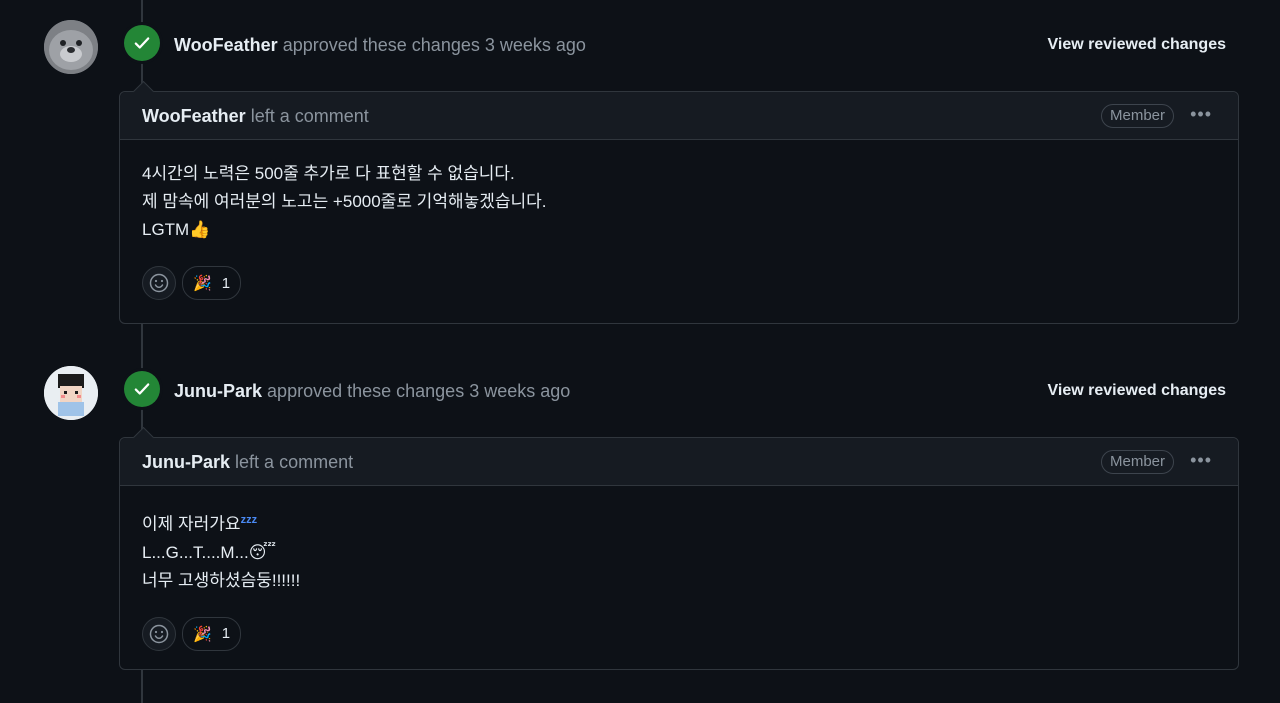  I want to click on comment-author-line: WooFeather left a comment, so click(255, 116).